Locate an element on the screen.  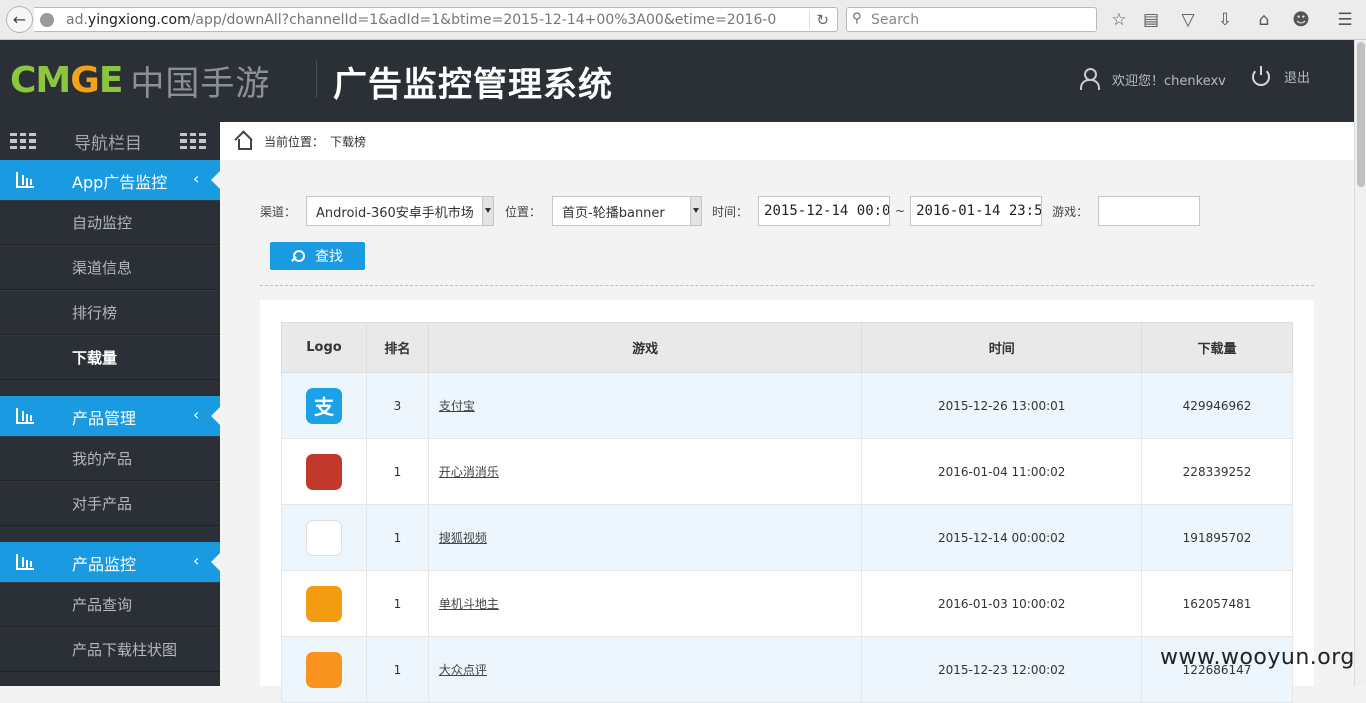
position-select-value: 首页-轮播banner is located at coordinates (613, 213).